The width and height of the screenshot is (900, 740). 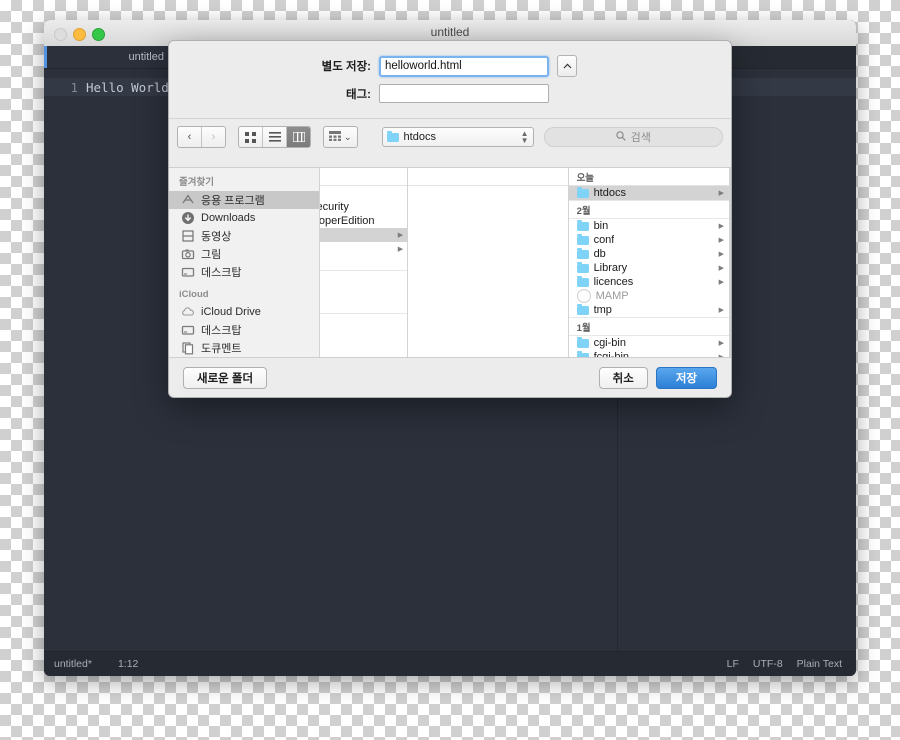 I want to click on code-text: Hello World, so click(x=127, y=87).